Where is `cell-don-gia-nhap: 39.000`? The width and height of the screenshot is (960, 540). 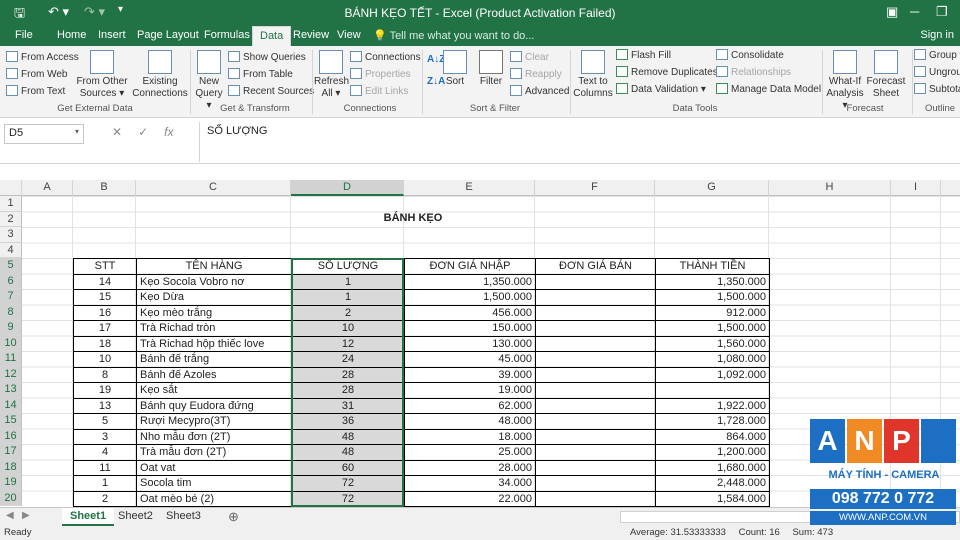
cell-don-gia-nhap: 39.000 is located at coordinates (470, 374).